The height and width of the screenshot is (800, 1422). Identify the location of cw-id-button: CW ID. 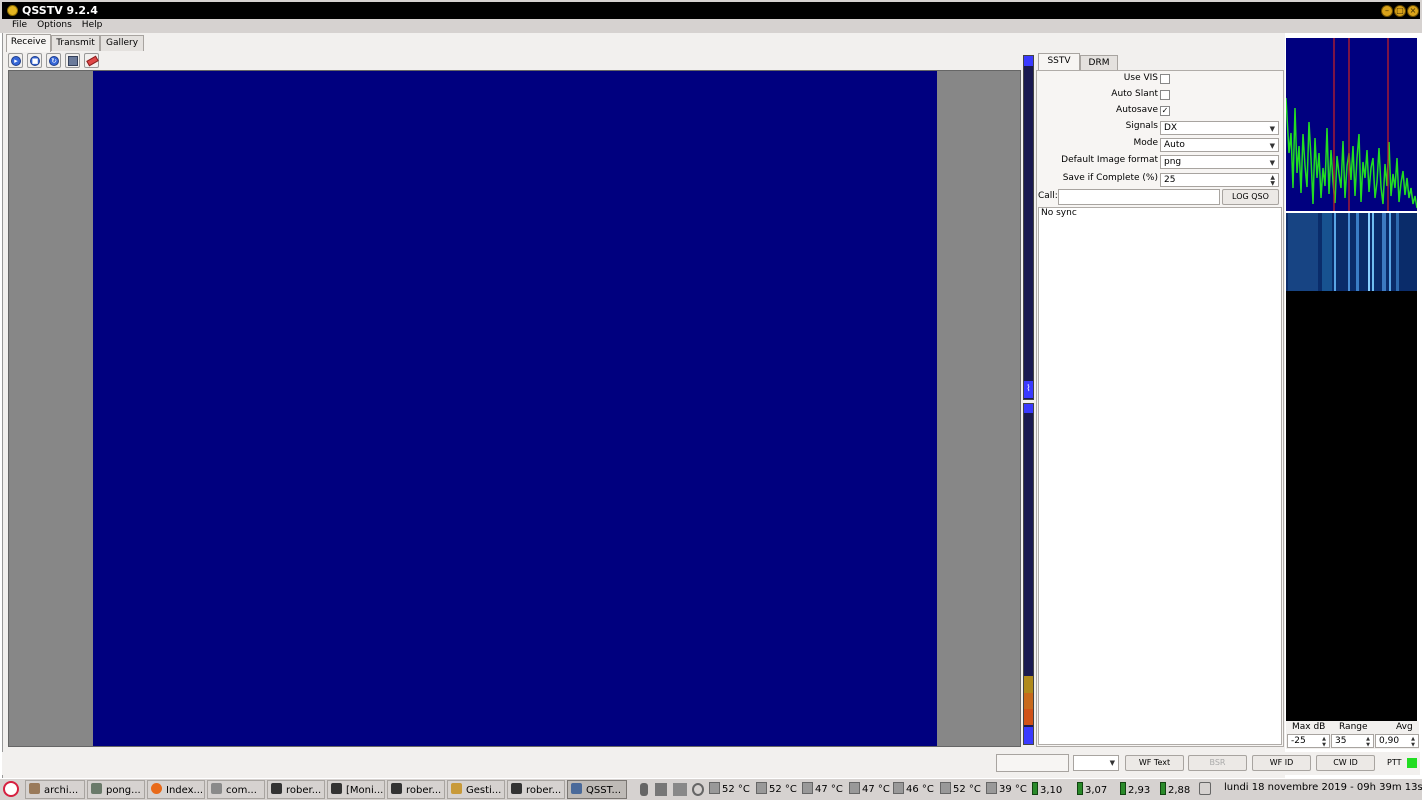
(1345, 763).